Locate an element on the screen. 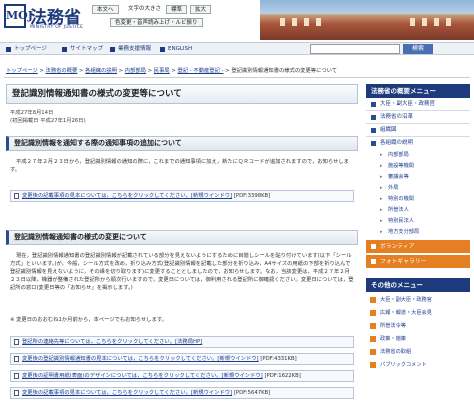 This screenshot has width=474, height=410. nav-sitemap: サイトマップ is located at coordinates (82, 49).